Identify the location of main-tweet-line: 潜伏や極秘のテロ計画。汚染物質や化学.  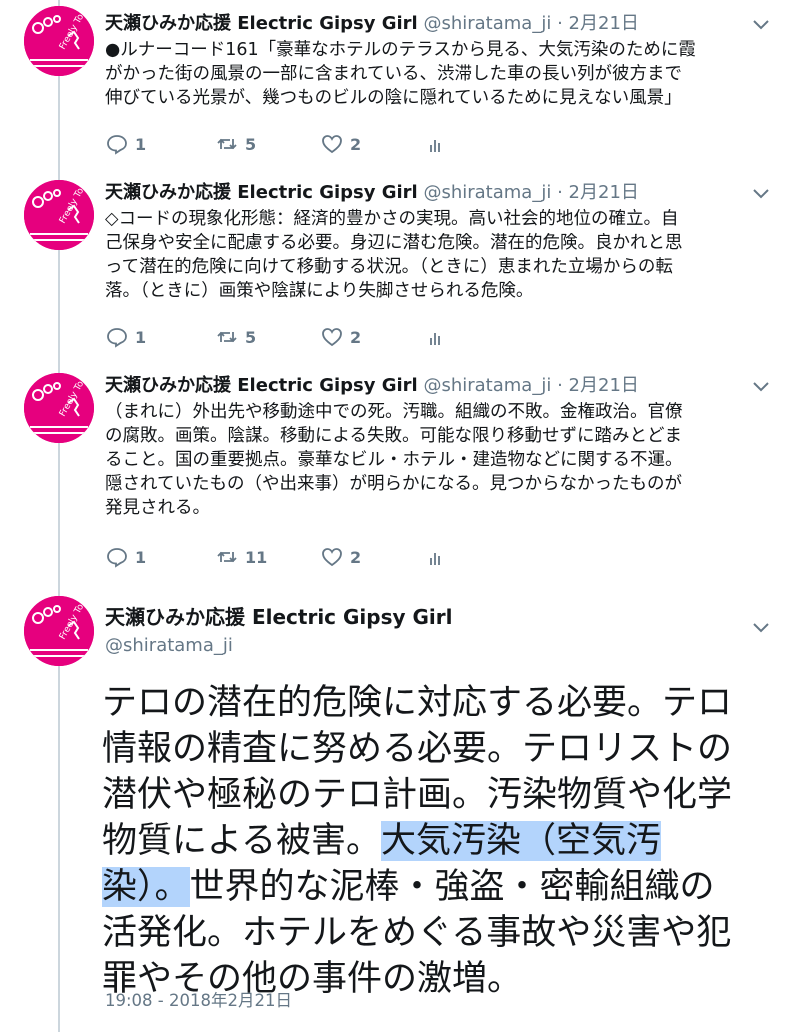
(417, 795).